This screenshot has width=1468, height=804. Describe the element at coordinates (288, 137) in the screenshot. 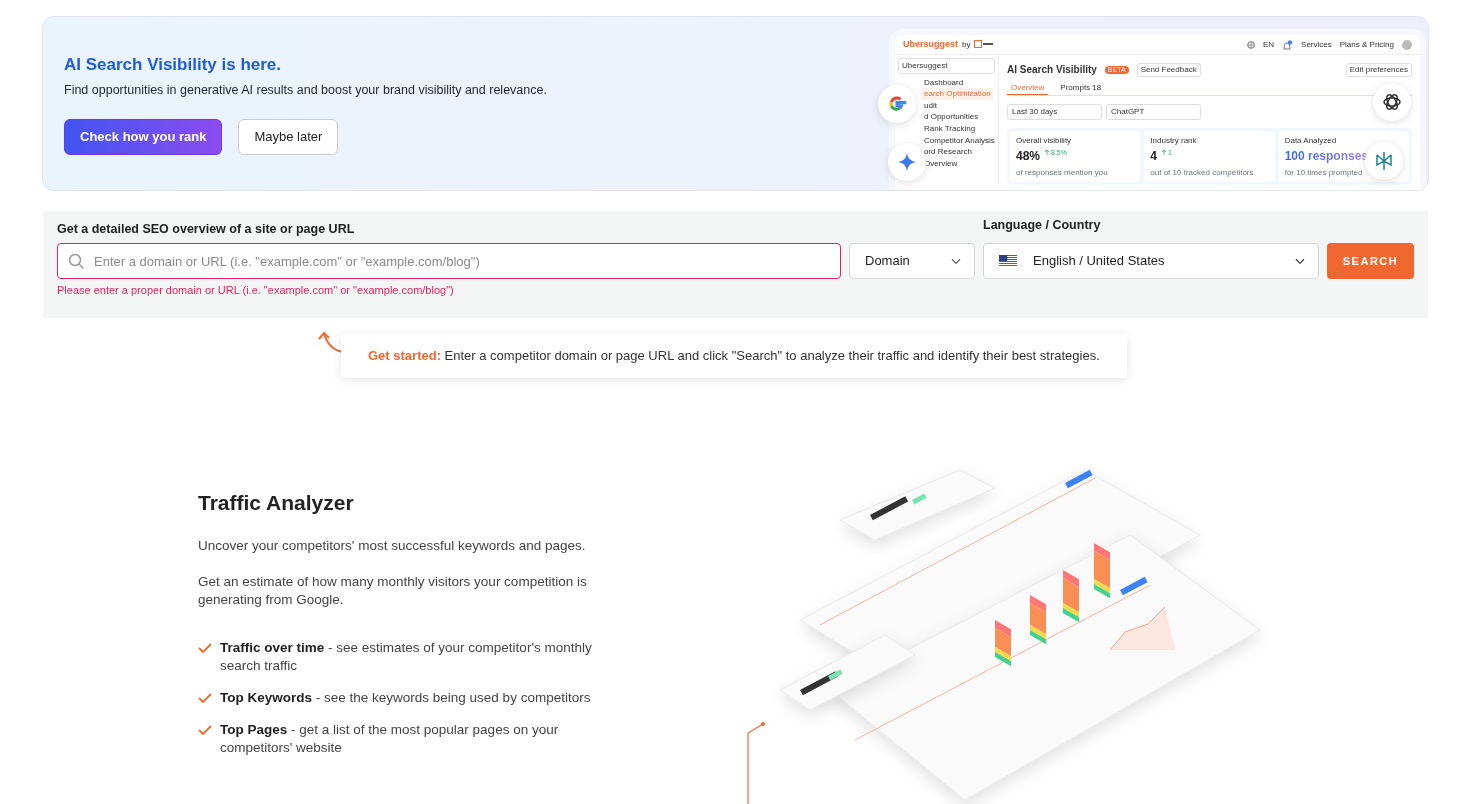

I see `maybe-later-button: Maybe later` at that location.